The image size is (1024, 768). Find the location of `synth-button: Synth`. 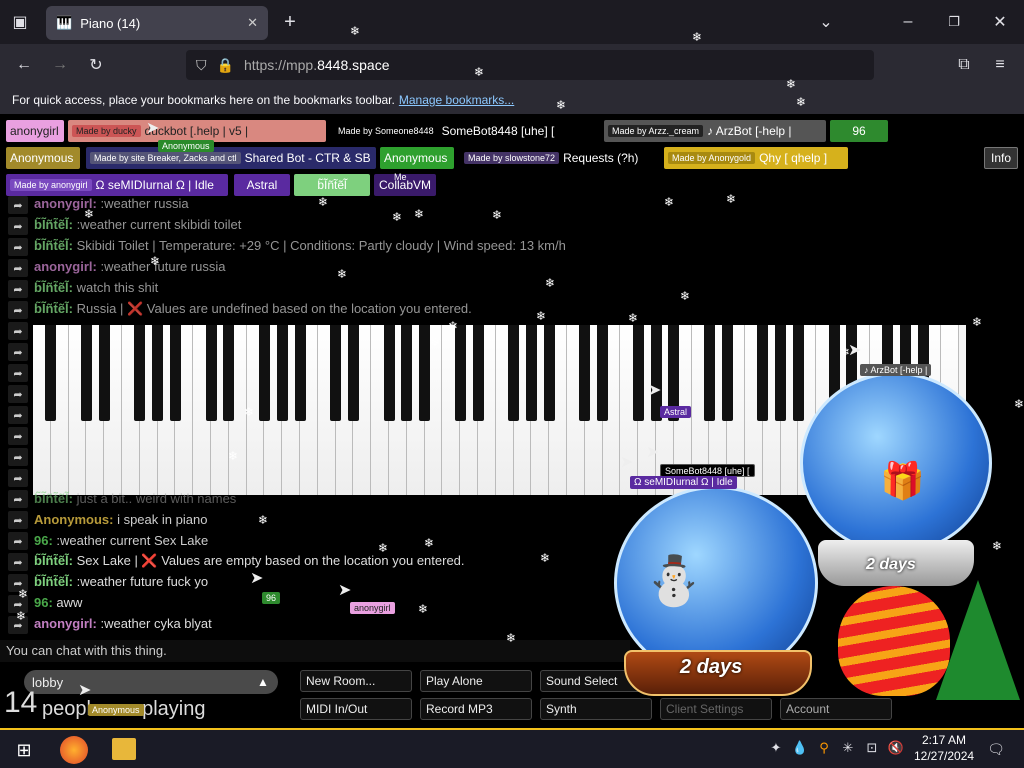

synth-button: Synth is located at coordinates (596, 709).